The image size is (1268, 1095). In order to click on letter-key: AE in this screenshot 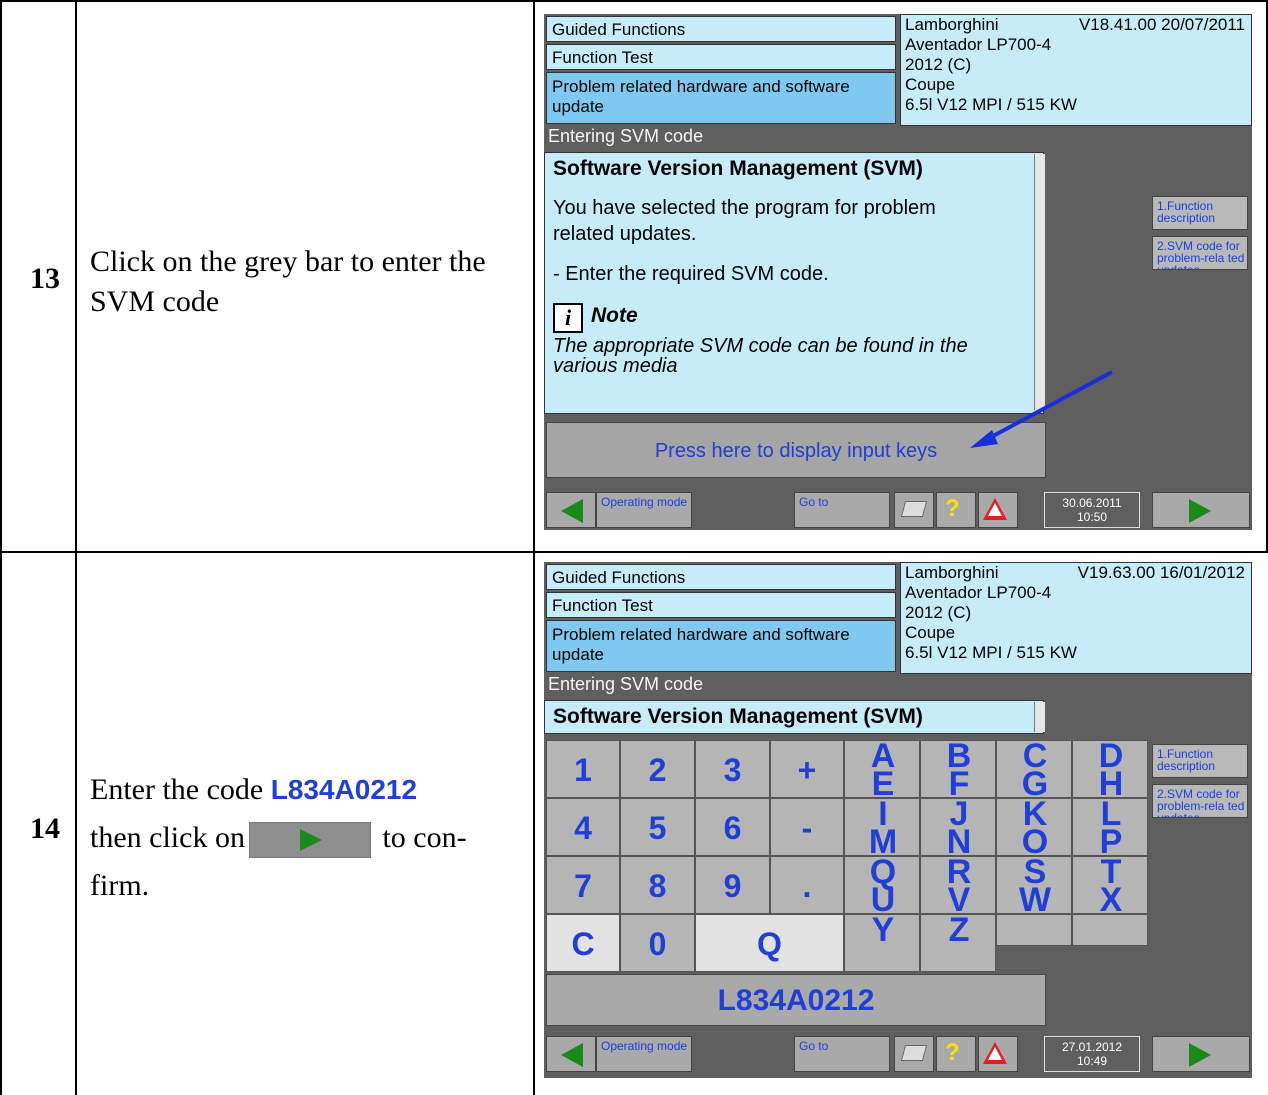, I will do `click(882, 770)`.